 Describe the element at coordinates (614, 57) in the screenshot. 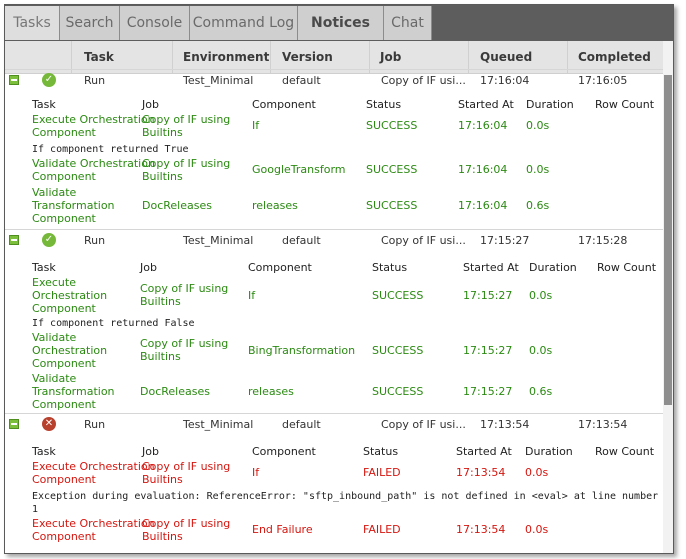

I see `column-header-completed: Completed` at that location.